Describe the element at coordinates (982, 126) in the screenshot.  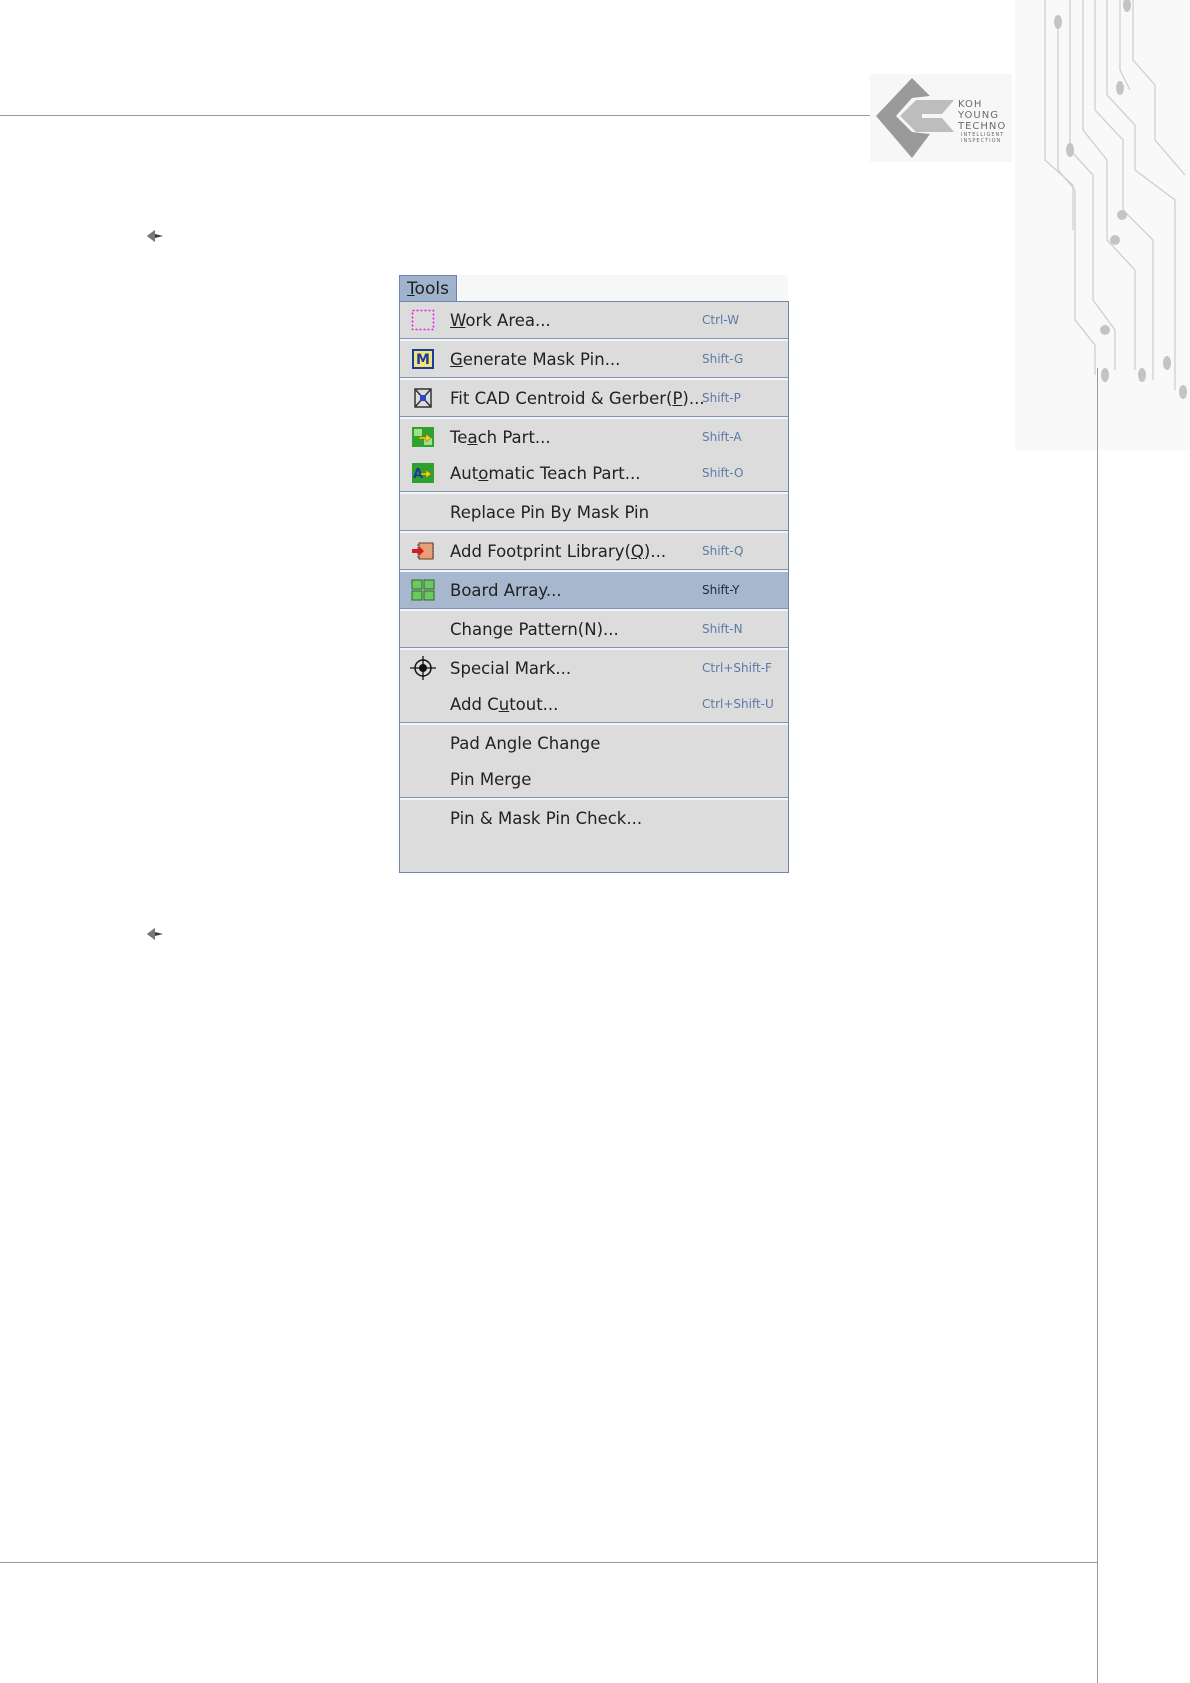
I see `logo-line3: TECHNO` at that location.